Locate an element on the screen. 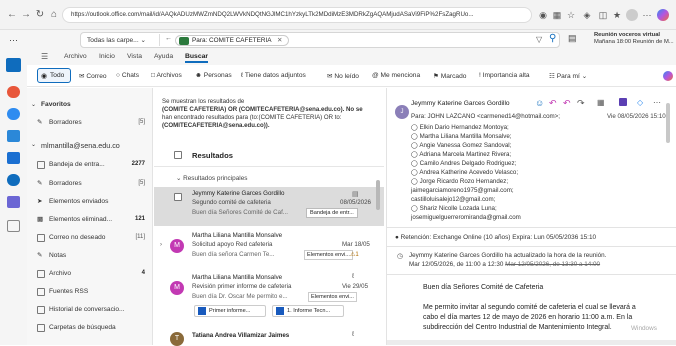 Image resolution: width=676 pixels, height=346 pixels. folder-notas: ✎ Notas is located at coordinates (90, 256).